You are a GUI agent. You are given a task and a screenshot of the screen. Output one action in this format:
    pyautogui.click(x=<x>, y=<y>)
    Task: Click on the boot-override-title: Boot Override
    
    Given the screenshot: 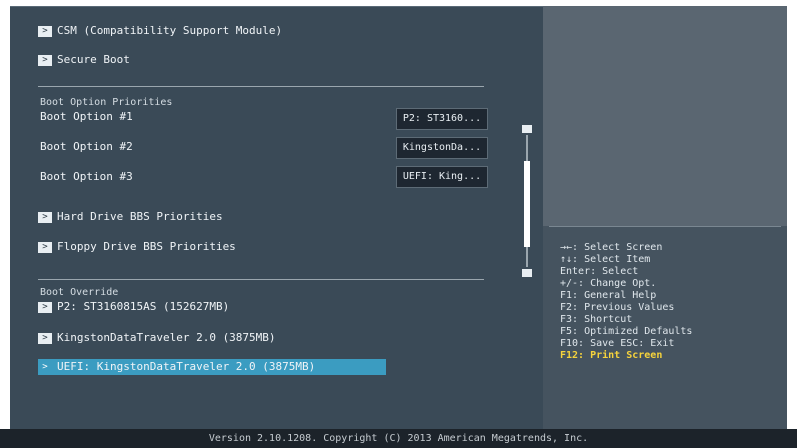 What is the action you would take?
    pyautogui.click(x=79, y=292)
    